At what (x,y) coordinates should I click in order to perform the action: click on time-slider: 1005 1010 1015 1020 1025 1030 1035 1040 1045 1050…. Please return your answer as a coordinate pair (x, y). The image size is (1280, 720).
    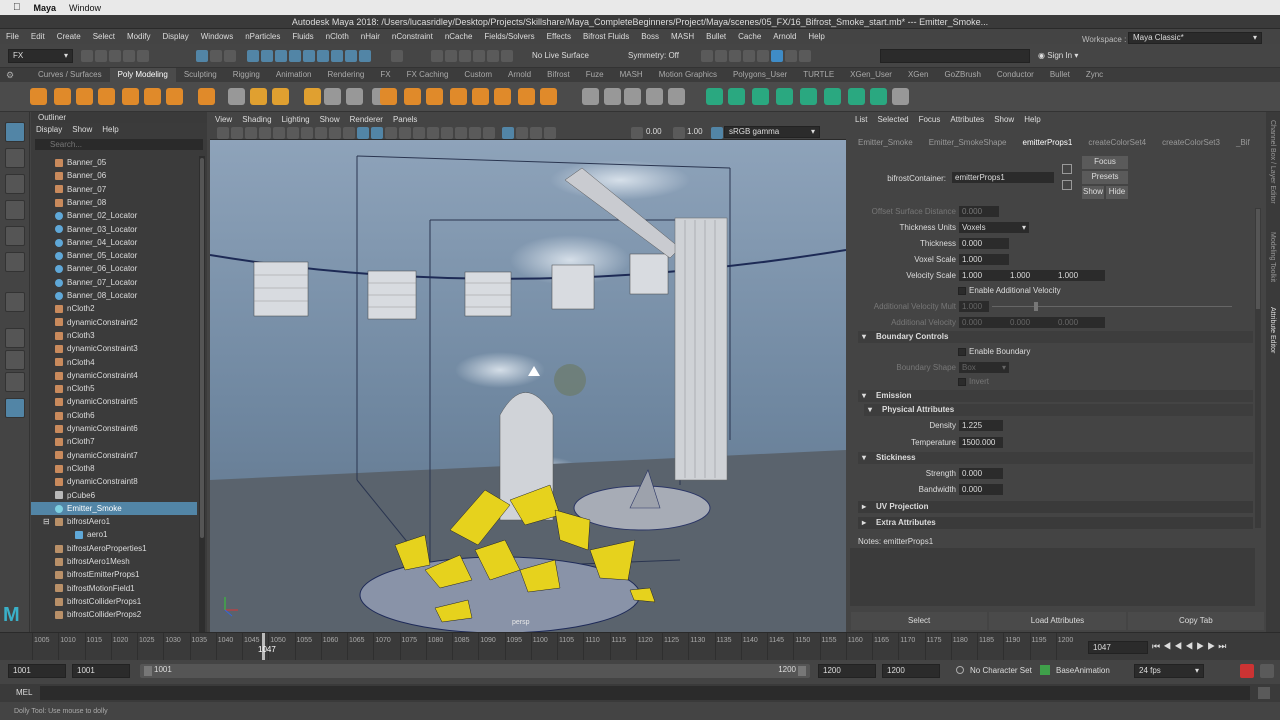
    Looking at the image, I should click on (640, 646).